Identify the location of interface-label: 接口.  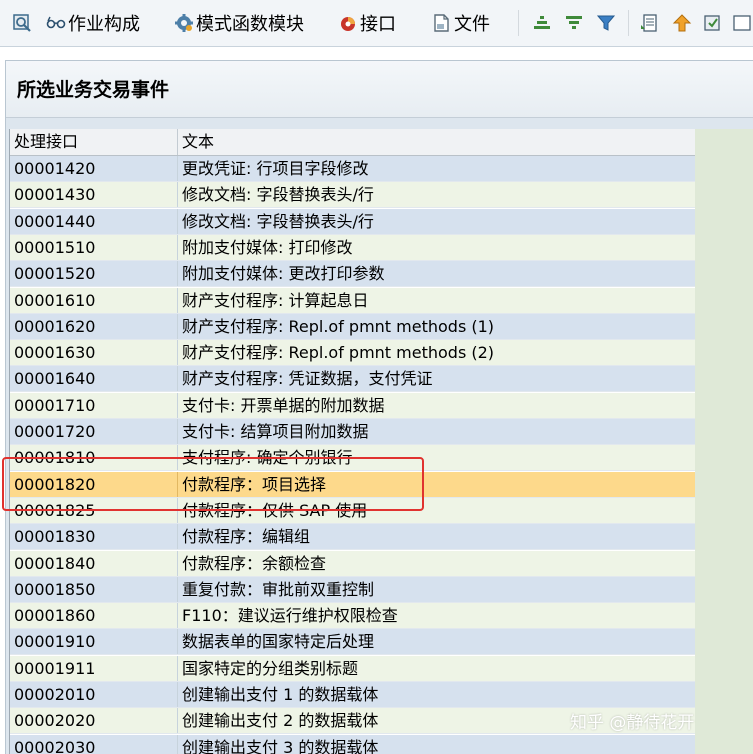
(378, 24).